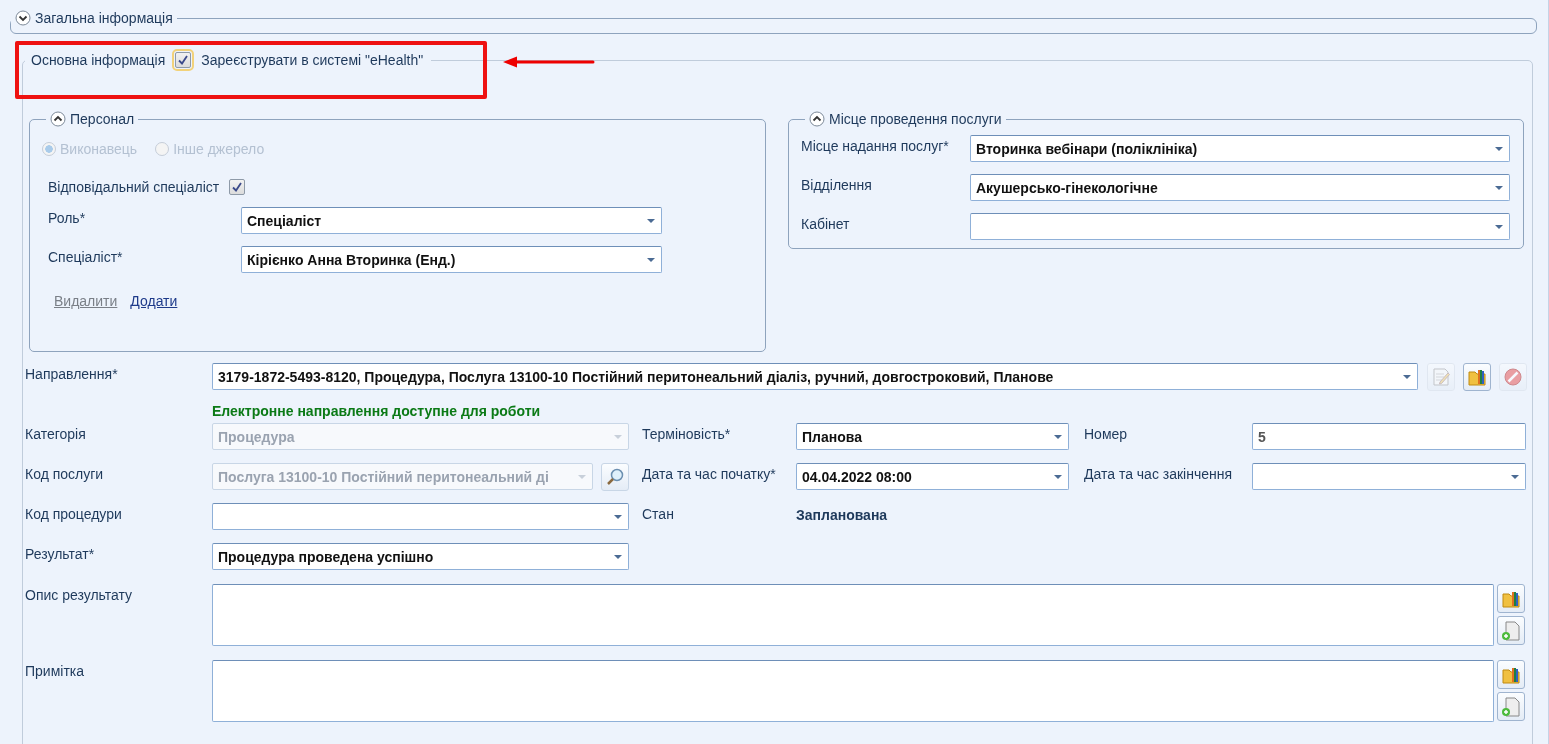 The width and height of the screenshot is (1549, 744). Describe the element at coordinates (23, 18) in the screenshot. I see `expand-toggle` at that location.